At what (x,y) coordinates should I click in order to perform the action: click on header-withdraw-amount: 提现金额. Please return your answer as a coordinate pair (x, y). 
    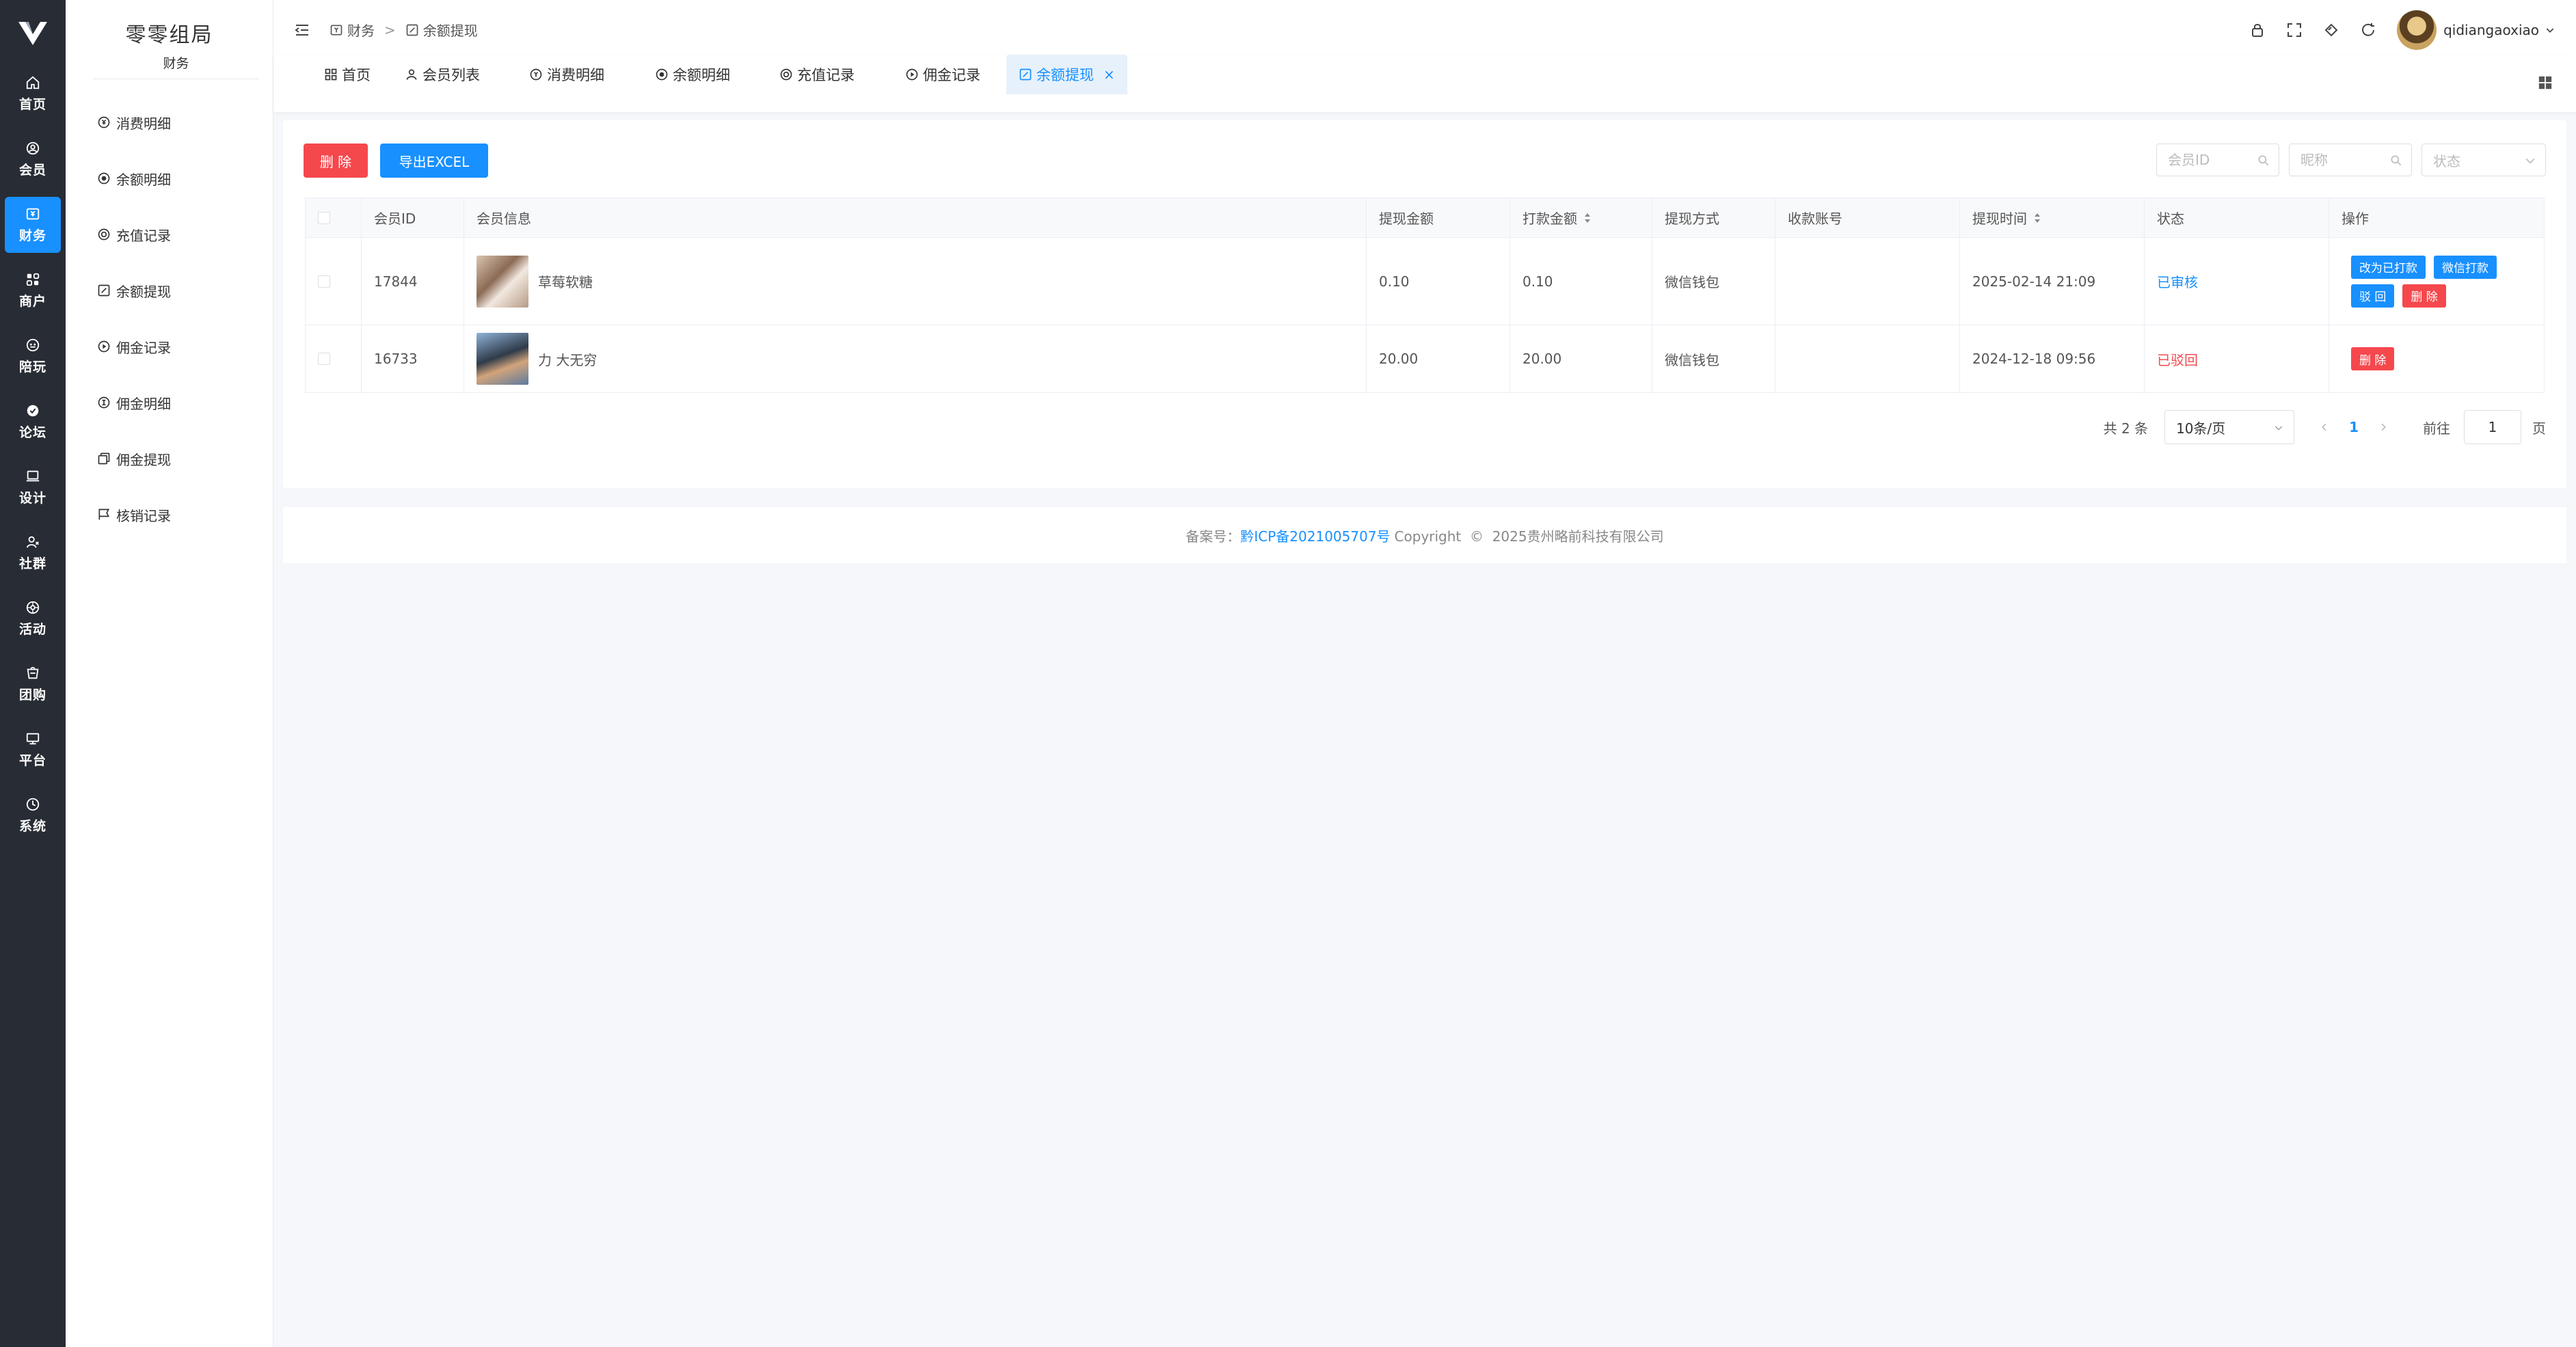
    Looking at the image, I should click on (1438, 217).